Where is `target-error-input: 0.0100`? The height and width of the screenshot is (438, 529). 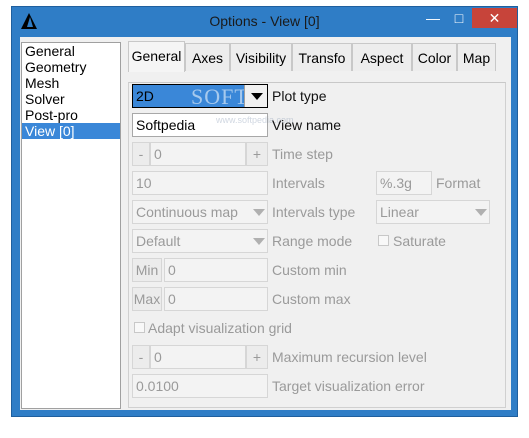 target-error-input: 0.0100 is located at coordinates (200, 386).